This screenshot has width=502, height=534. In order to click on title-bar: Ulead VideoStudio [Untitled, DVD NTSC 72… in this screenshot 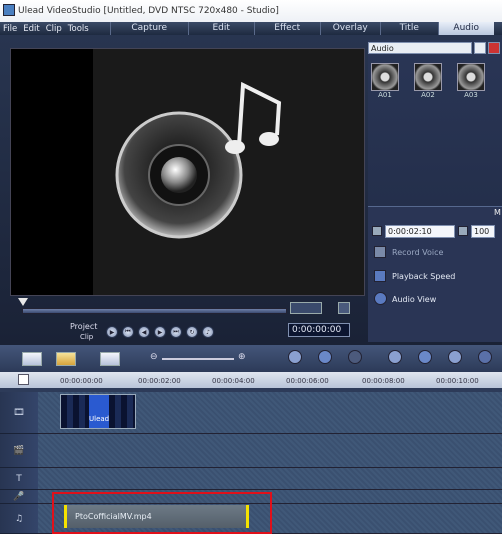, I will do `click(251, 11)`.